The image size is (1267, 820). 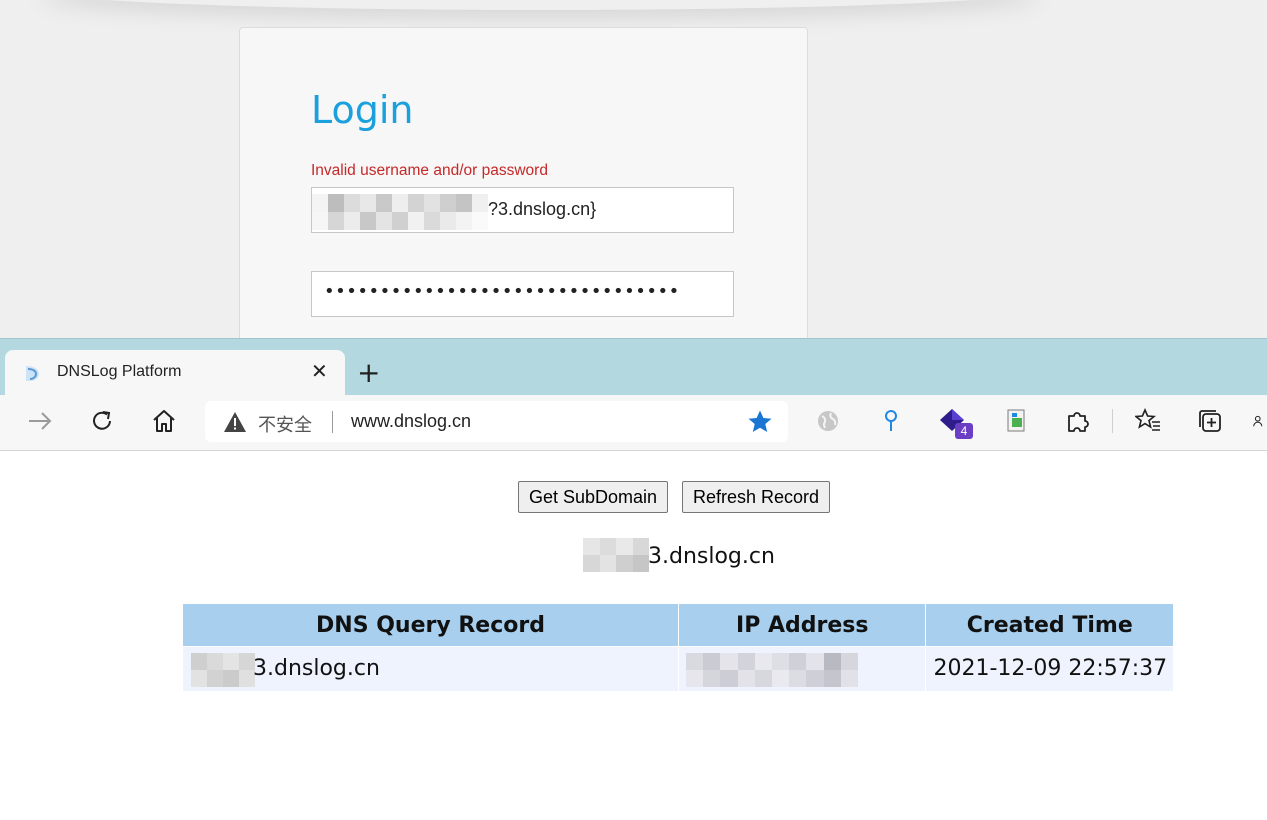 I want to click on pin-icon, so click(x=891, y=420).